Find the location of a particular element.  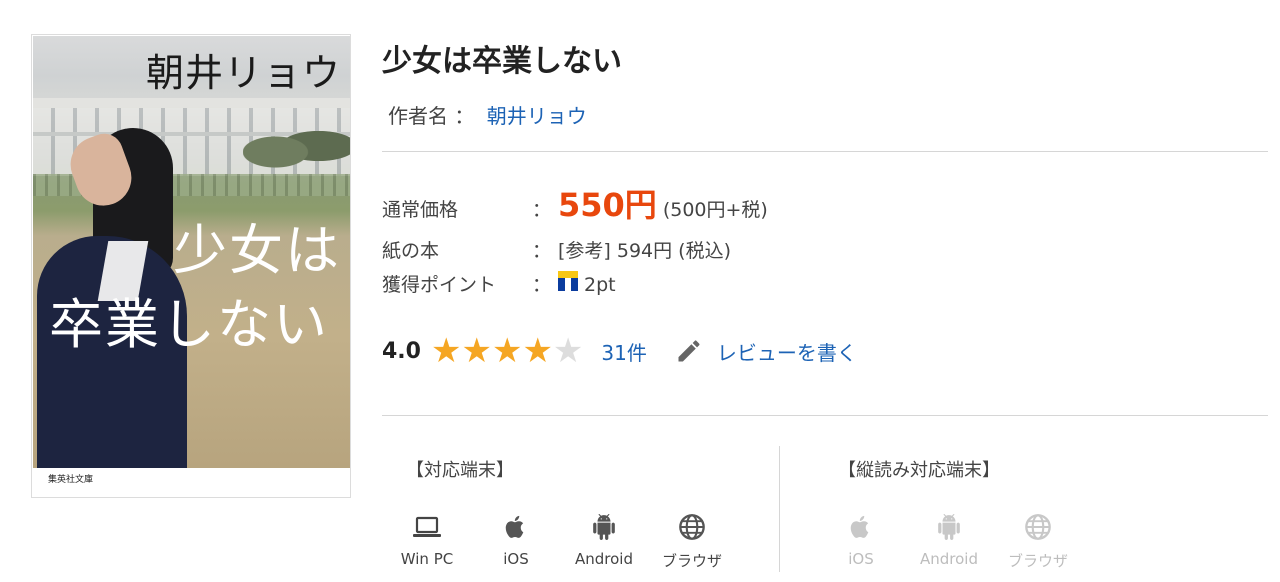

rating-stars: ★ ★ ★ ★ ★ is located at coordinates (507, 351).